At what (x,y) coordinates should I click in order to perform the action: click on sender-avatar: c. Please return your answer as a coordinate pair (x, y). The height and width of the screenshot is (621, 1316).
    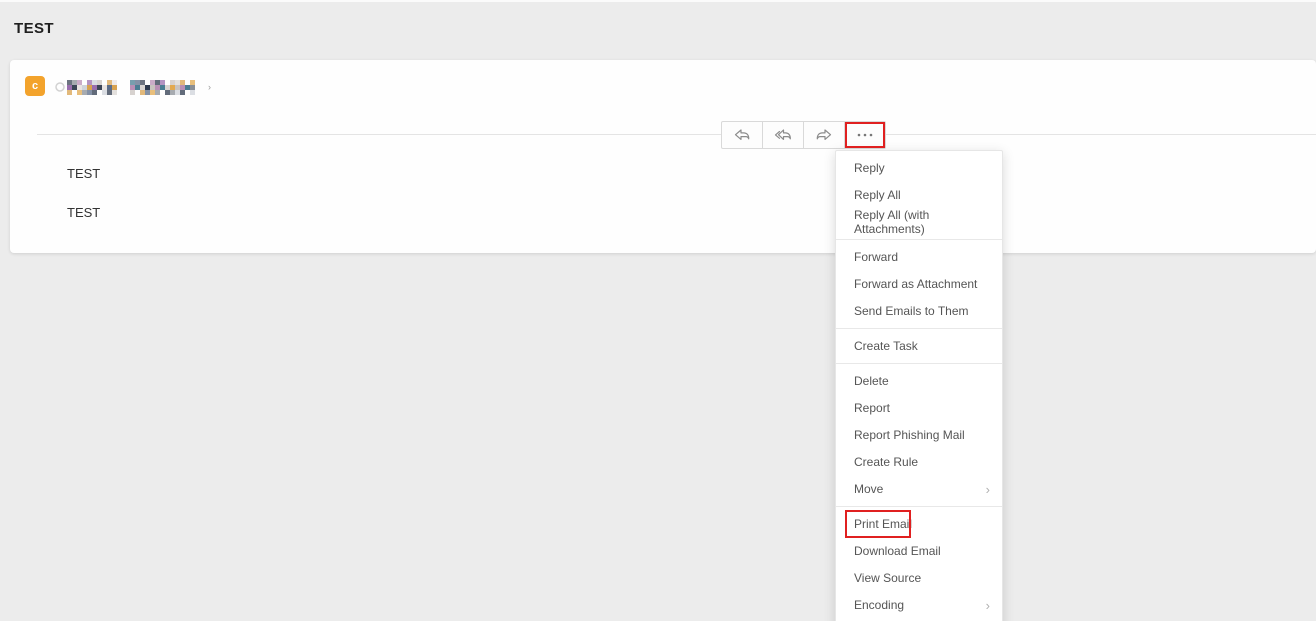
    Looking at the image, I should click on (35, 86).